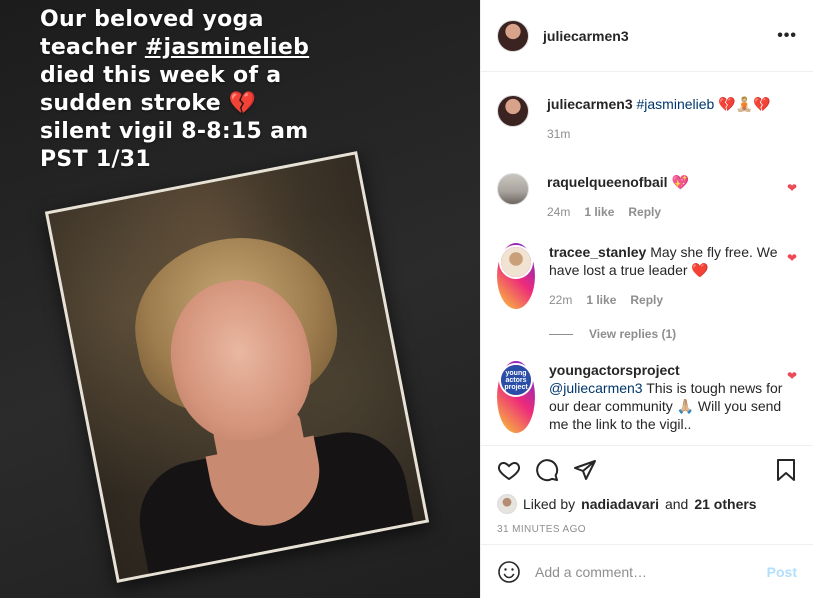  Describe the element at coordinates (585, 470) in the screenshot. I see `share-icon` at that location.